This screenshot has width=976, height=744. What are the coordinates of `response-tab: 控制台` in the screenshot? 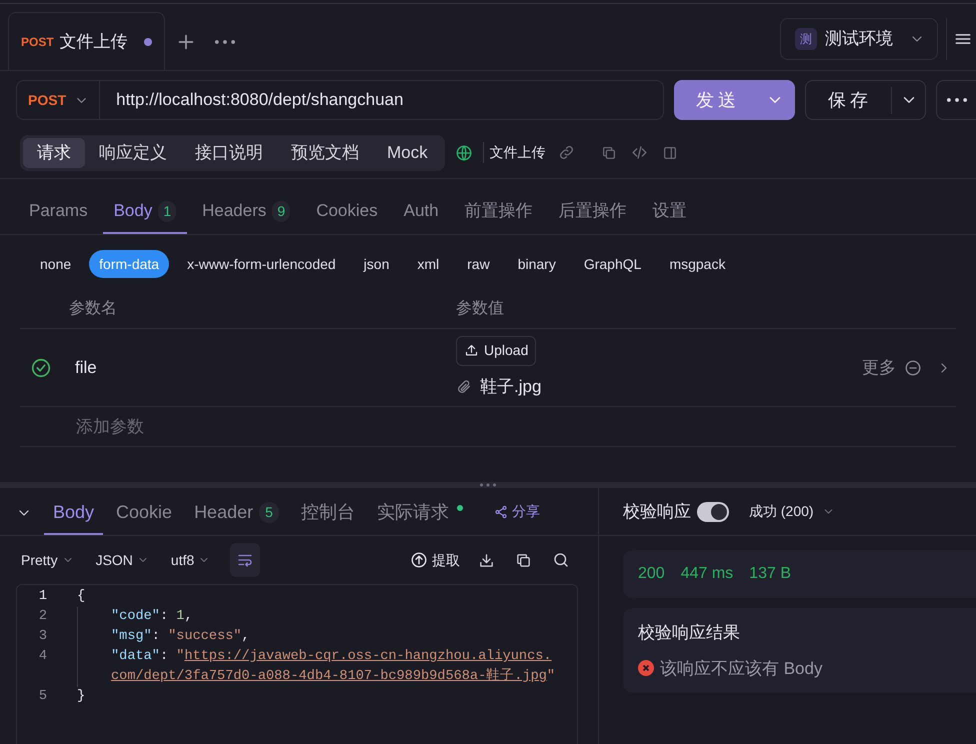 It's located at (328, 513).